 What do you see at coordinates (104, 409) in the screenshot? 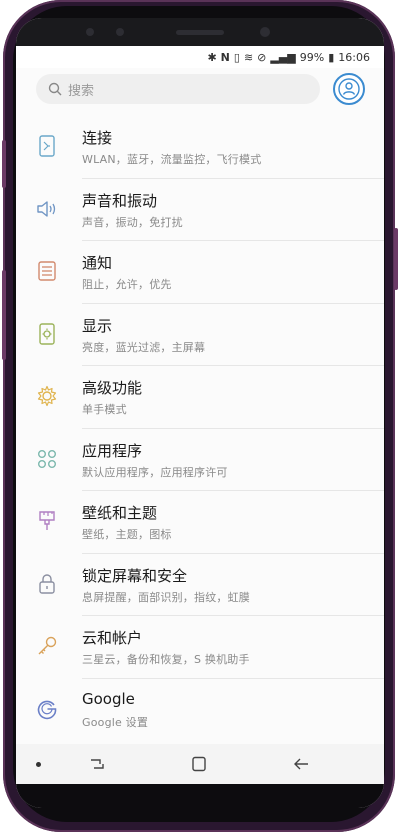
I see `settings-item-subtitle: 单手模式` at bounding box center [104, 409].